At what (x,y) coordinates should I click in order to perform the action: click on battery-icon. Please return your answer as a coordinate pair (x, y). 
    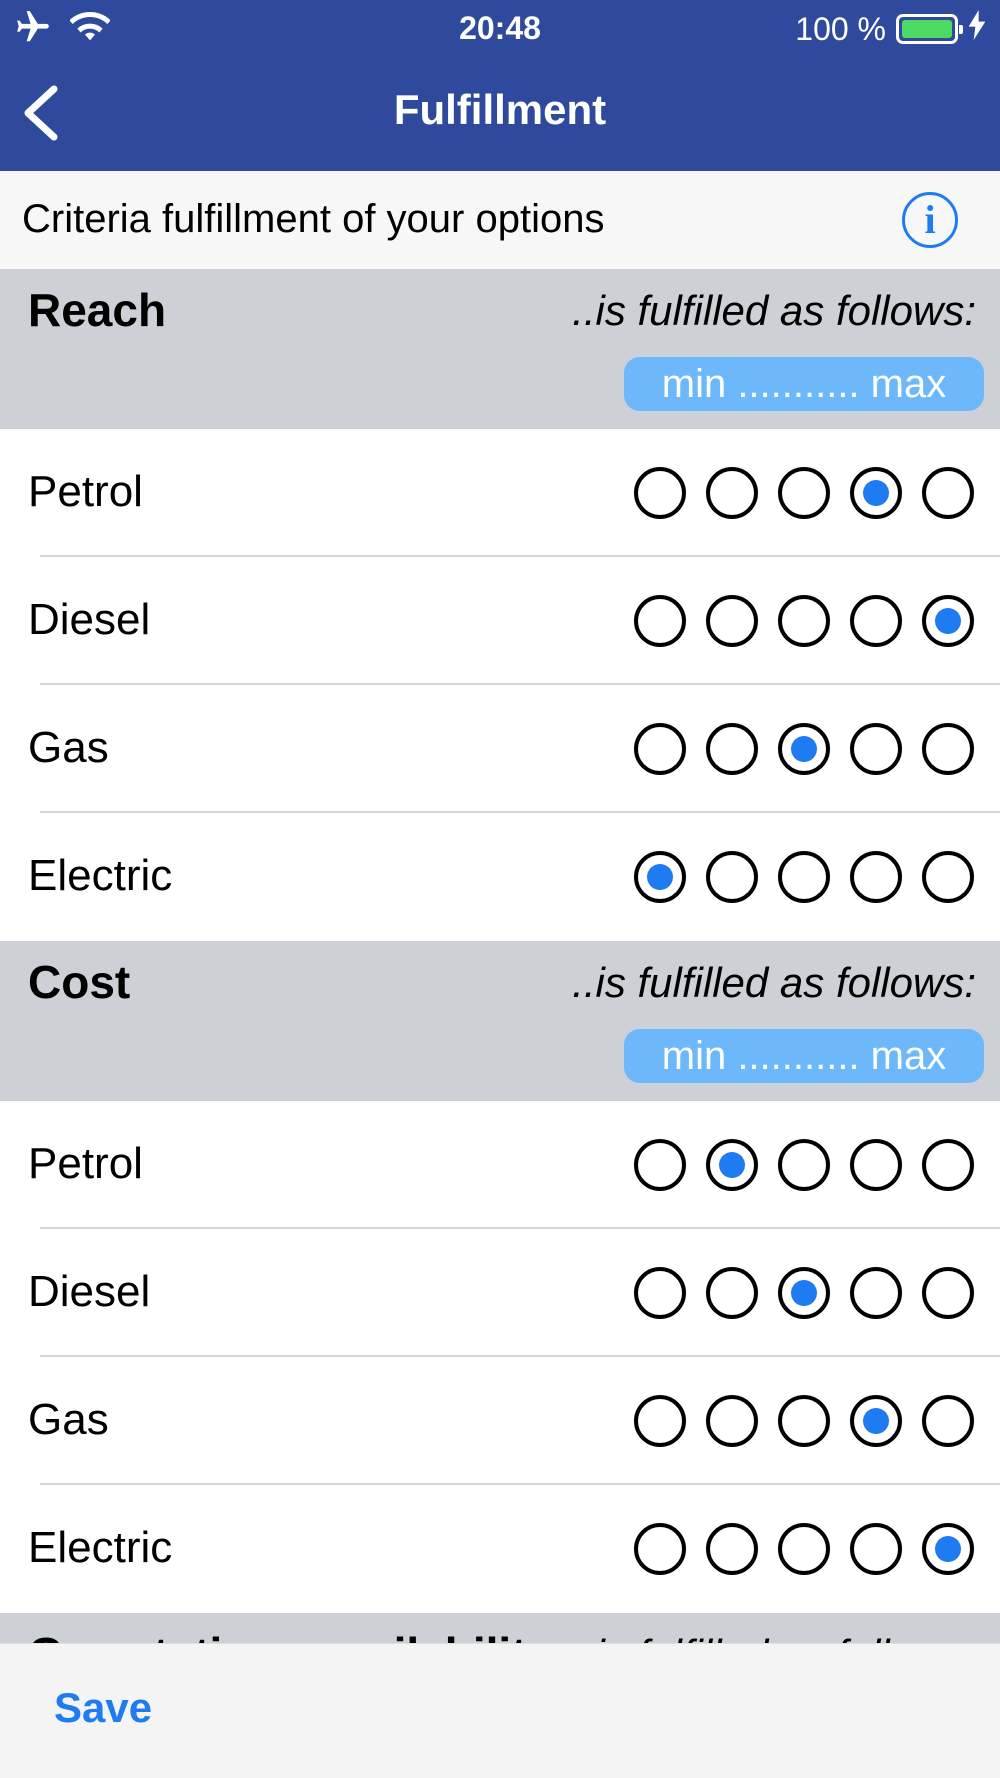
    Looking at the image, I should click on (929, 29).